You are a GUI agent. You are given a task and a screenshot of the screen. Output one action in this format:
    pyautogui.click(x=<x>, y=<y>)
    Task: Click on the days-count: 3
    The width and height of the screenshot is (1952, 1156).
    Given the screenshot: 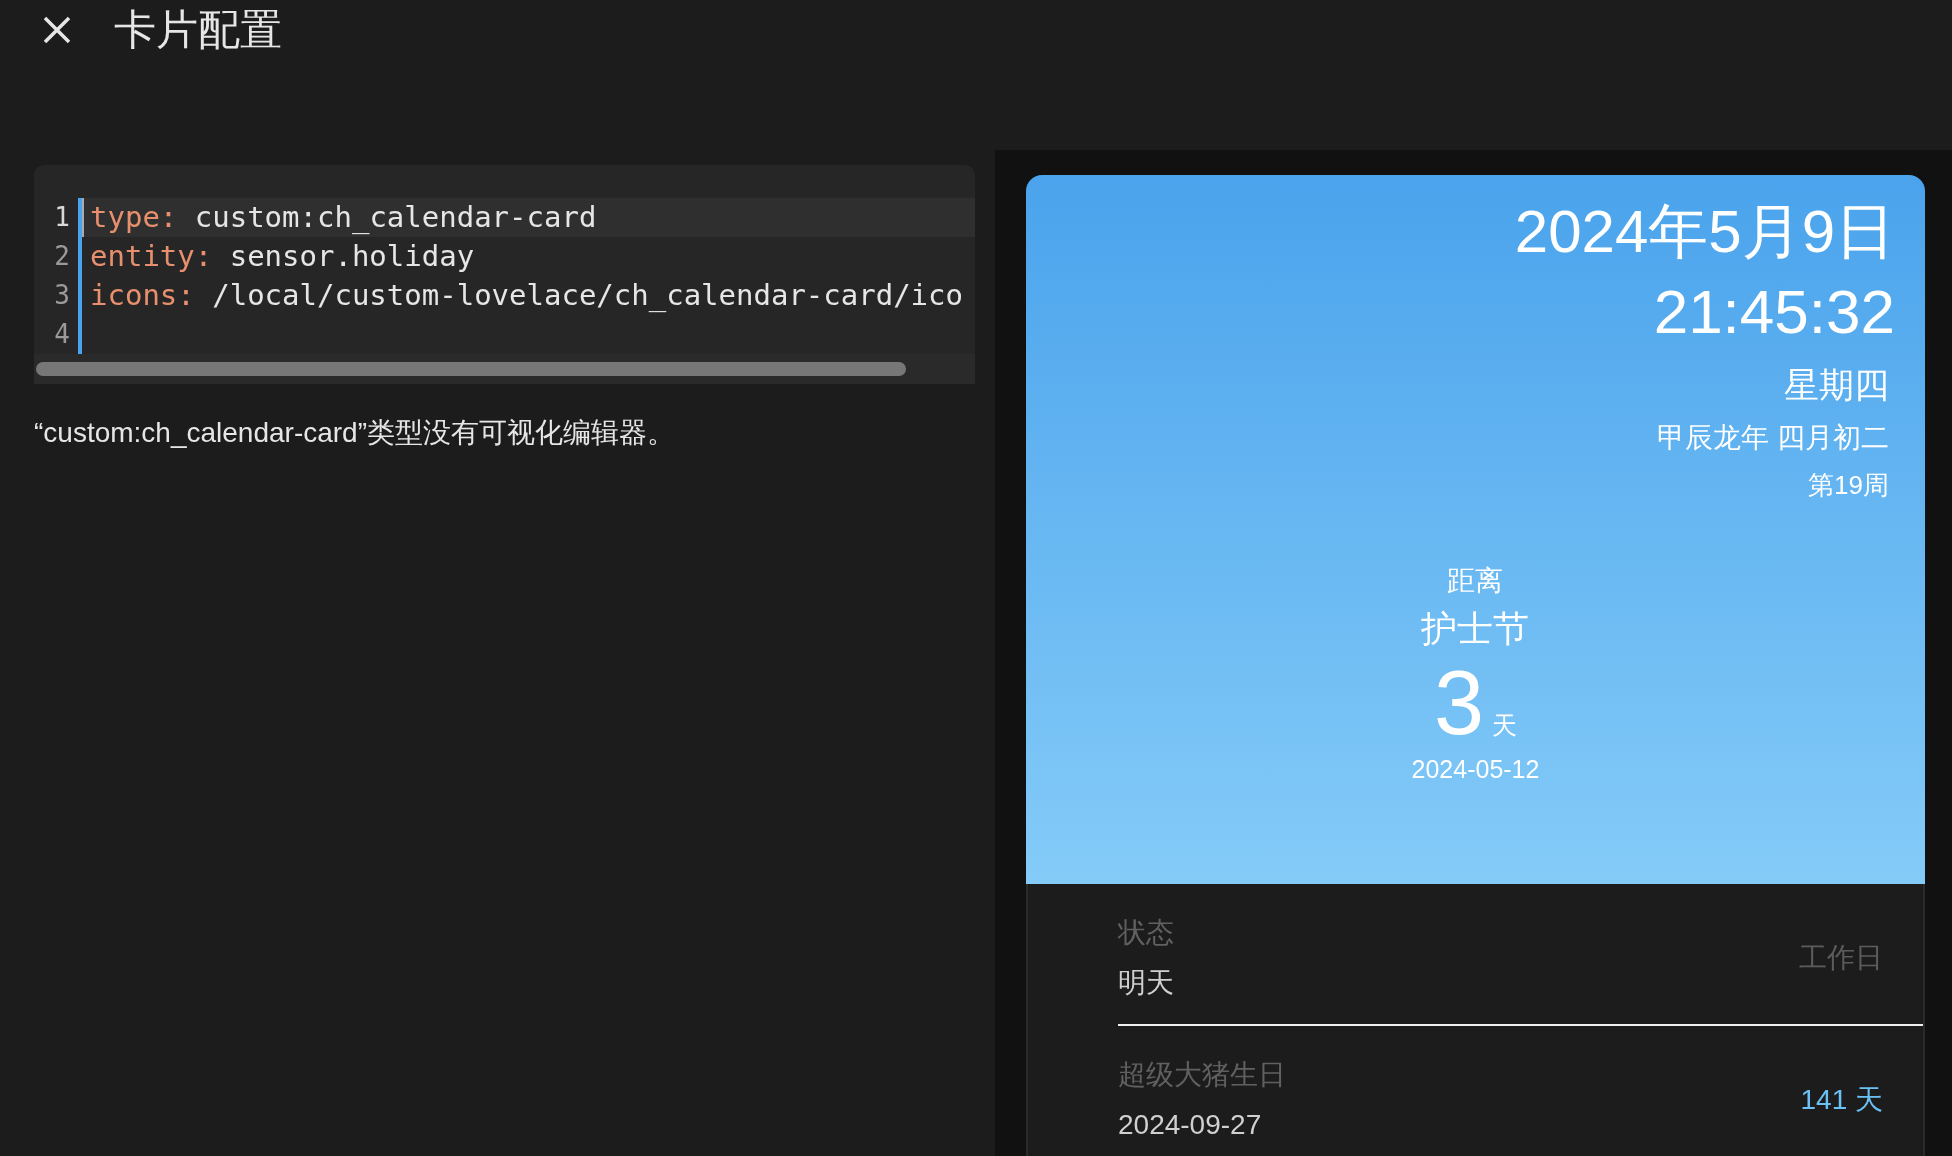 What is the action you would take?
    pyautogui.click(x=1458, y=703)
    